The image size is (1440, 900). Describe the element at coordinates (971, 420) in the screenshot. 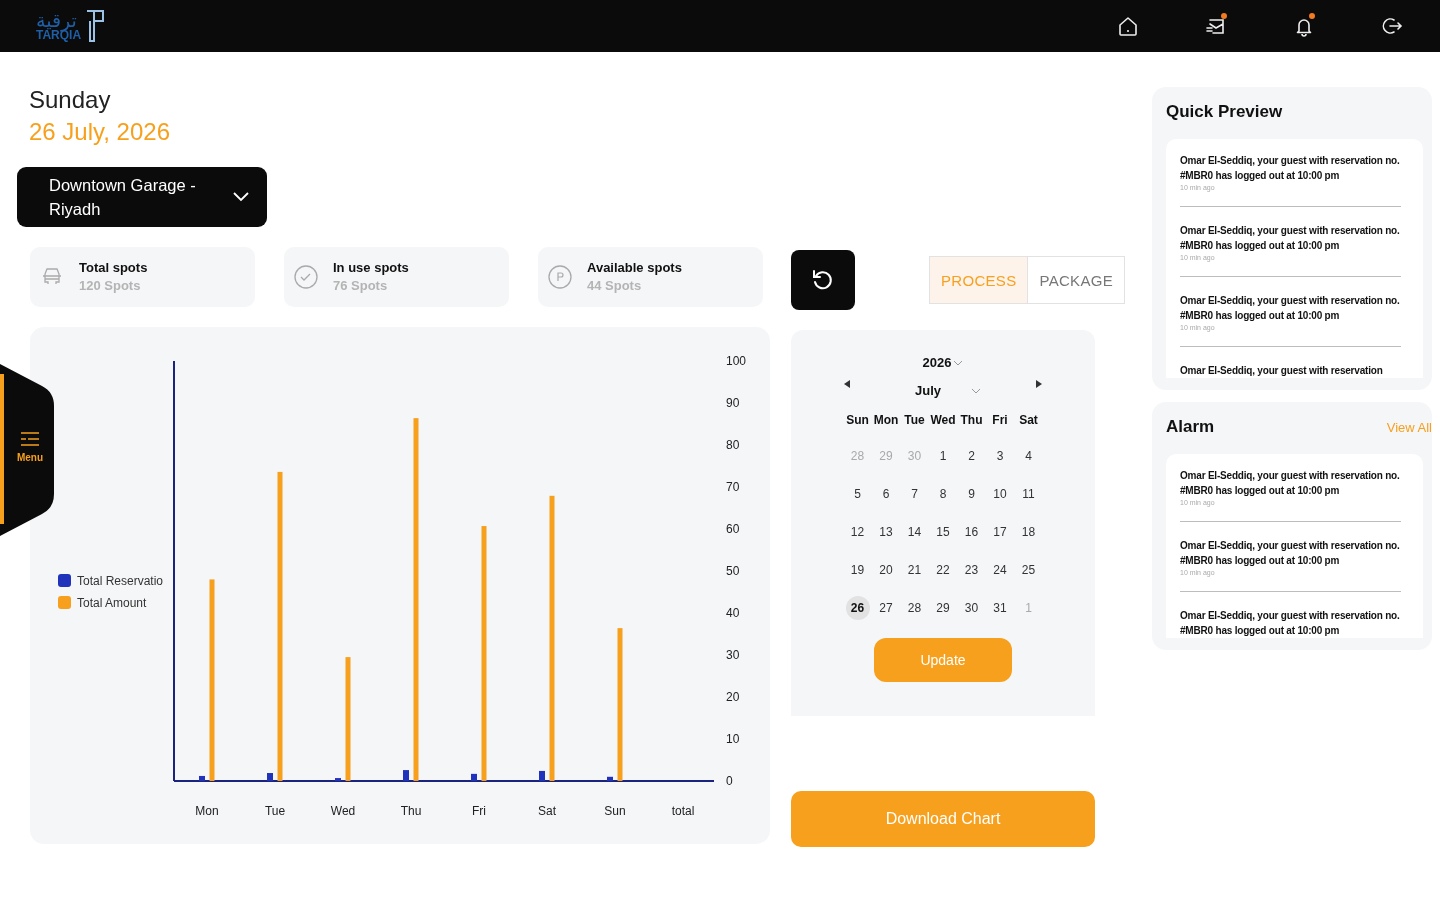

I see `weekday-label: Thu` at that location.